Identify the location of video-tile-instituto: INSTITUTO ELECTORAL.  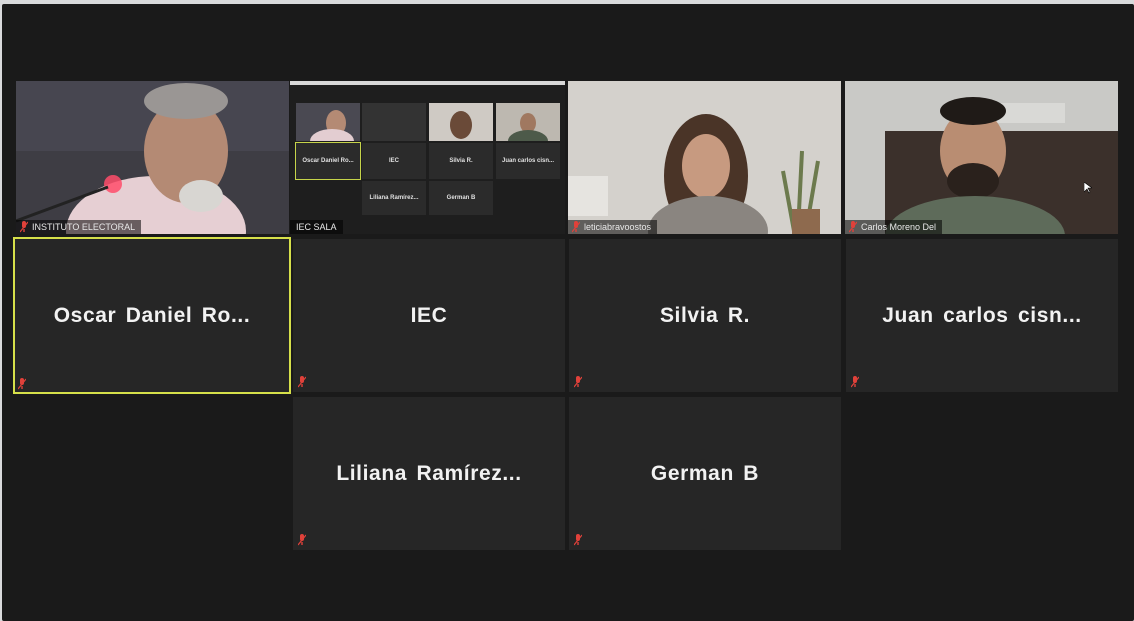
(152, 157).